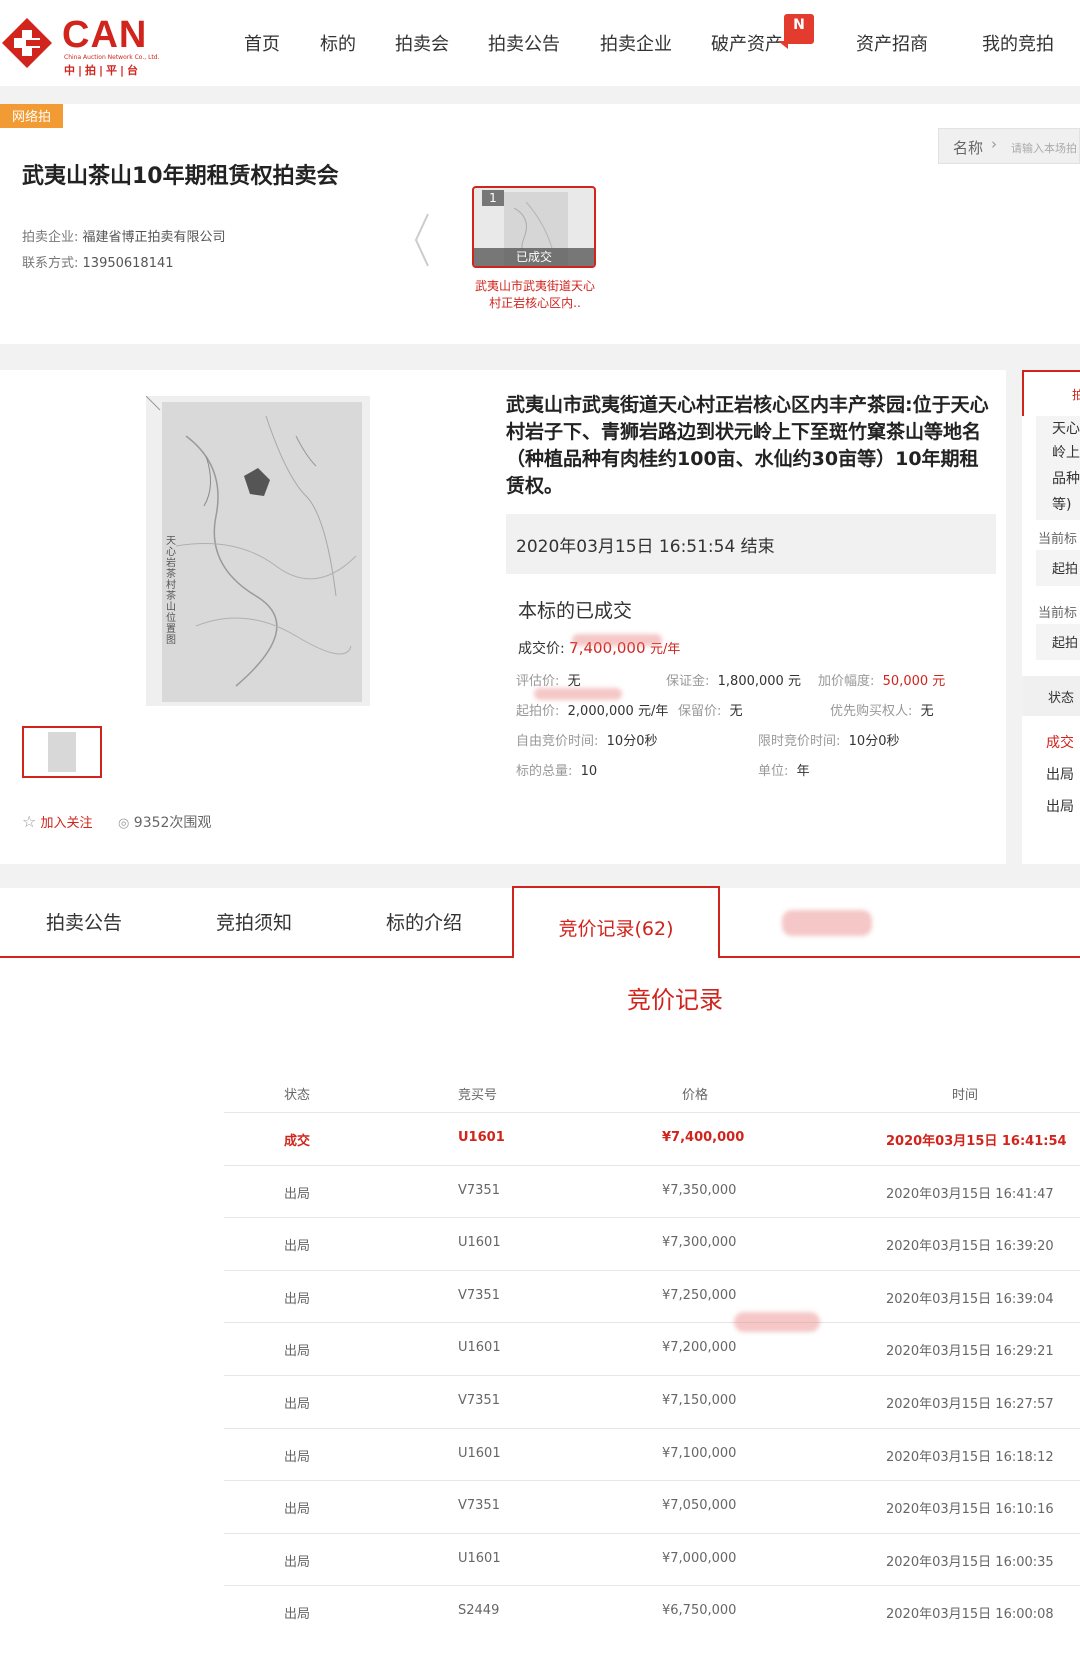 The width and height of the screenshot is (1080, 1668). What do you see at coordinates (976, 1141) in the screenshot?
I see `cell-time: 2020年03月15日 16:41:54` at bounding box center [976, 1141].